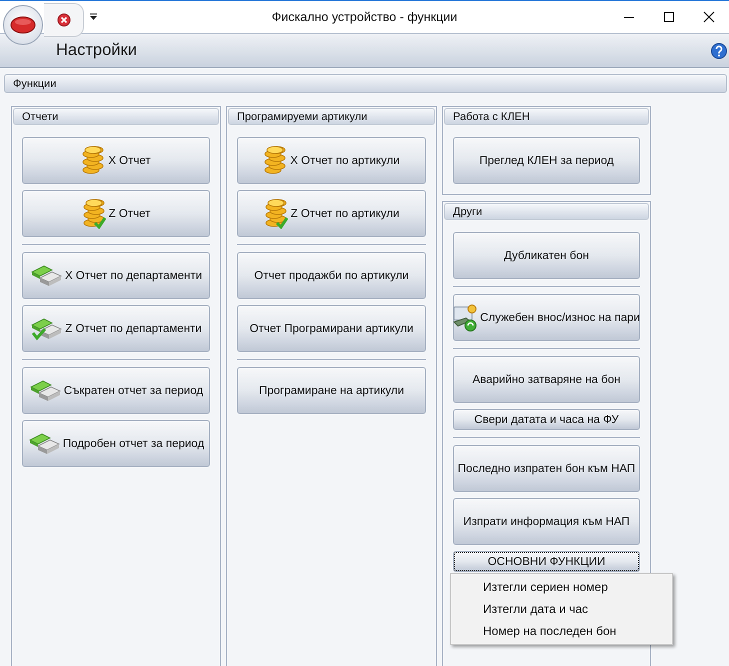 The image size is (729, 666). What do you see at coordinates (465, 318) in the screenshot?
I see `money-exchange-icon` at bounding box center [465, 318].